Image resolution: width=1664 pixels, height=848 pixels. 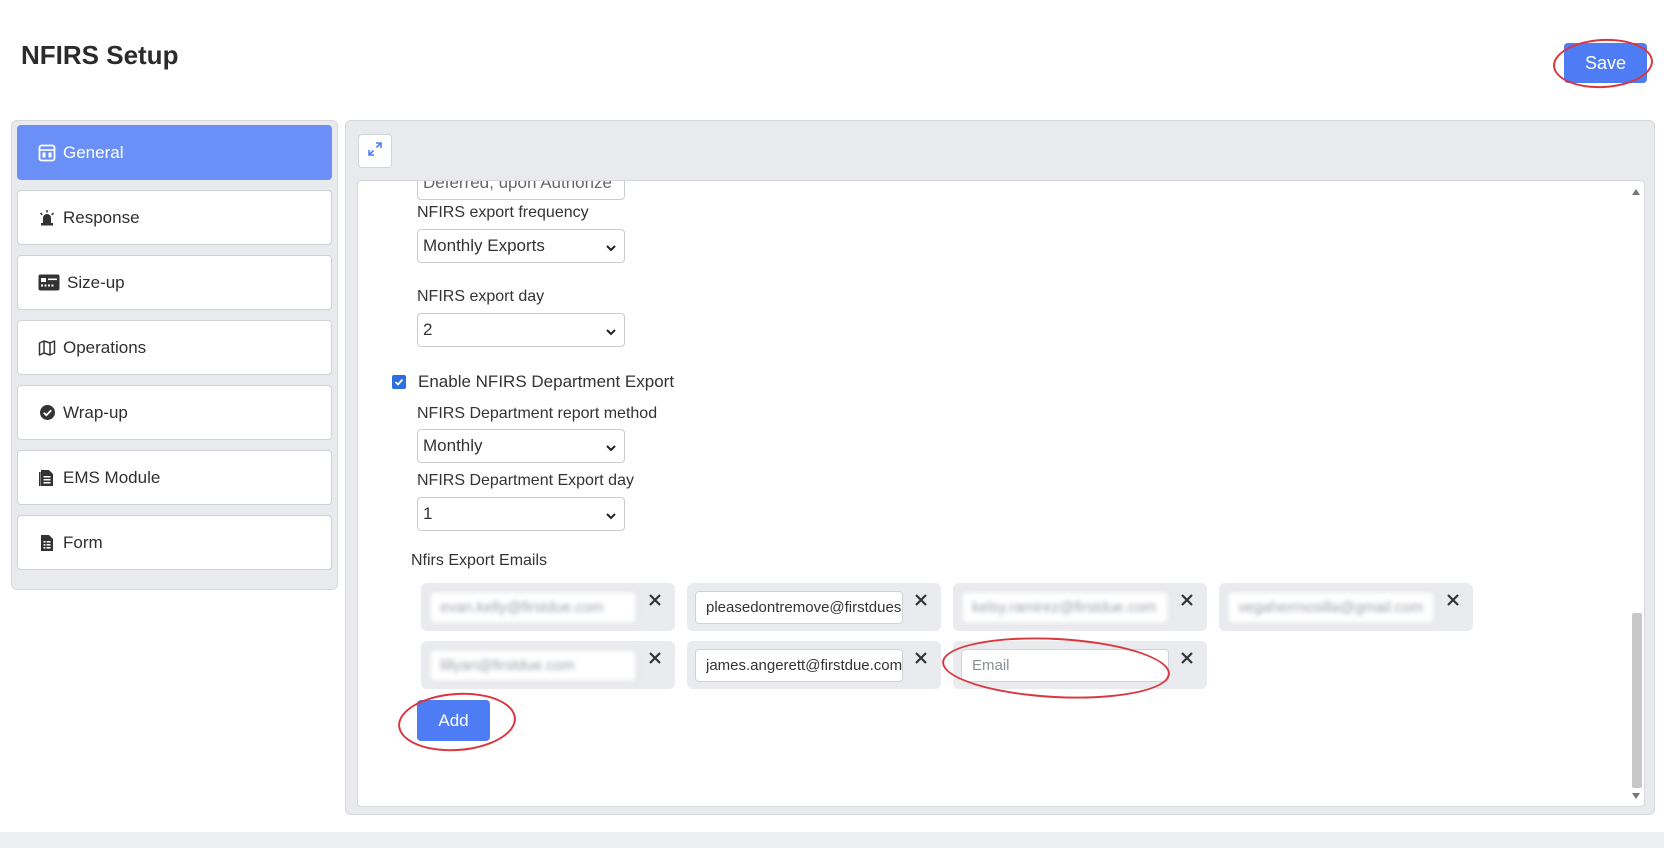 I want to click on scroll-thumb, so click(x=1637, y=700).